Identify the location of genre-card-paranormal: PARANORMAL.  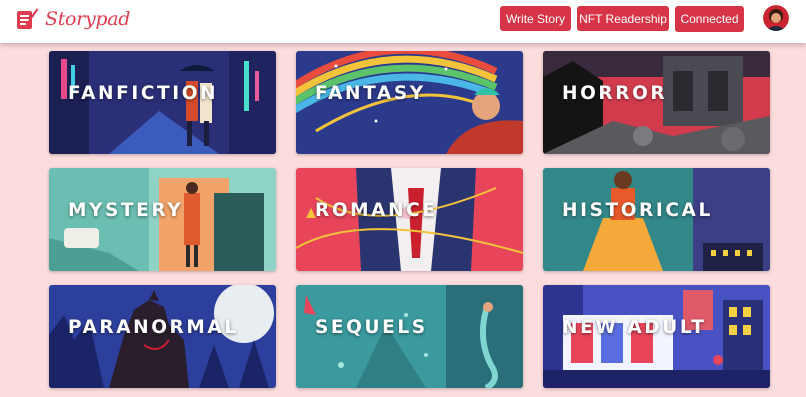
(162, 336).